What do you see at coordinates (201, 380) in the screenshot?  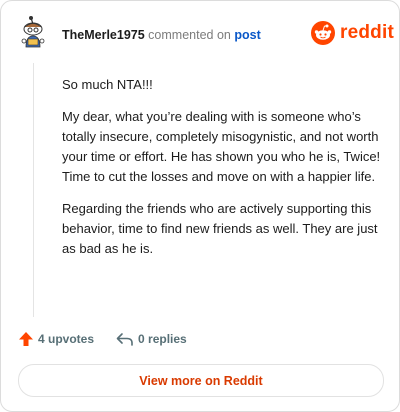 I see `view-more-button: View more on Reddit` at bounding box center [201, 380].